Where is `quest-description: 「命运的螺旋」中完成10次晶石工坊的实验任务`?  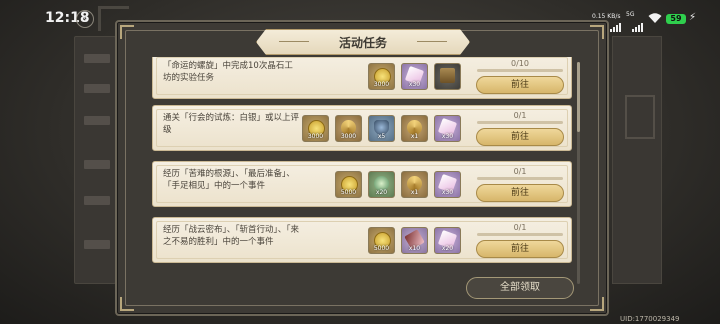
quest-description: 「命运的螺旋」中完成10次晶石工坊的实验任务 is located at coordinates (228, 72).